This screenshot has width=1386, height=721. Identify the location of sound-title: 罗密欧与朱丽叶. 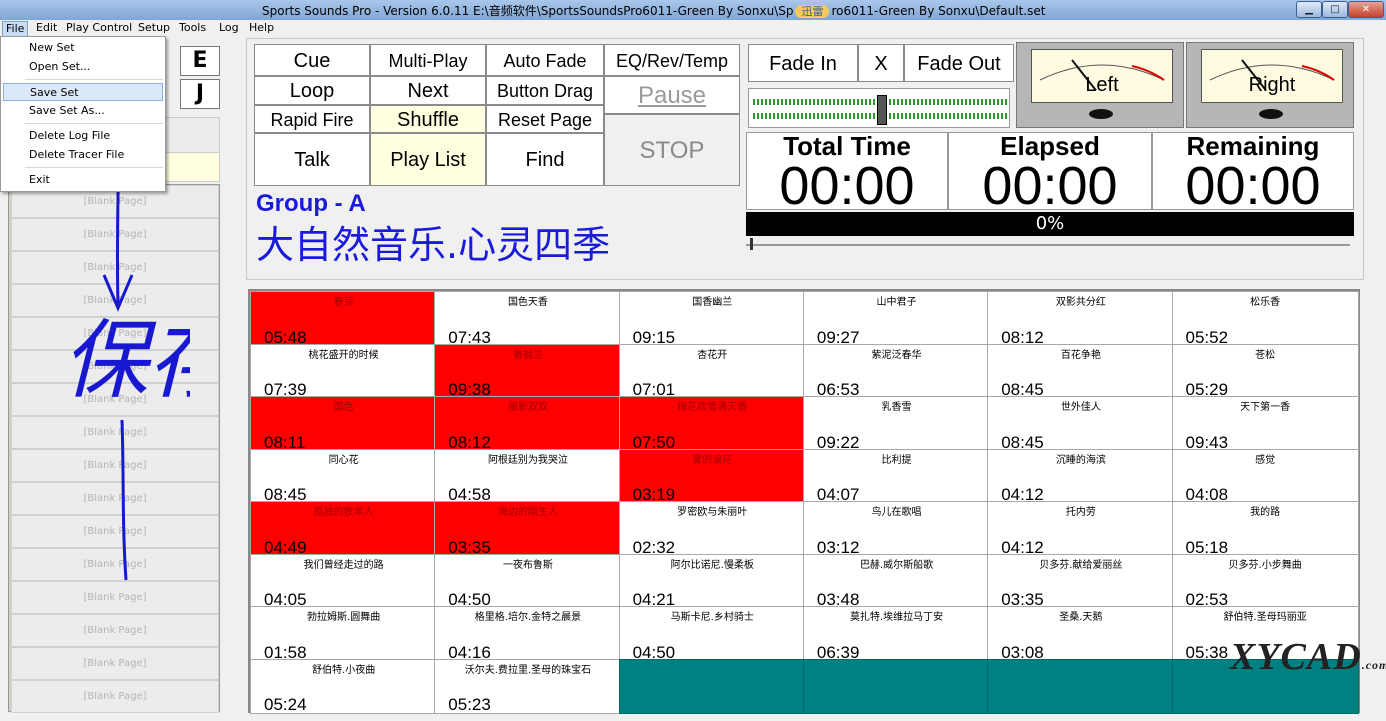
(712, 512).